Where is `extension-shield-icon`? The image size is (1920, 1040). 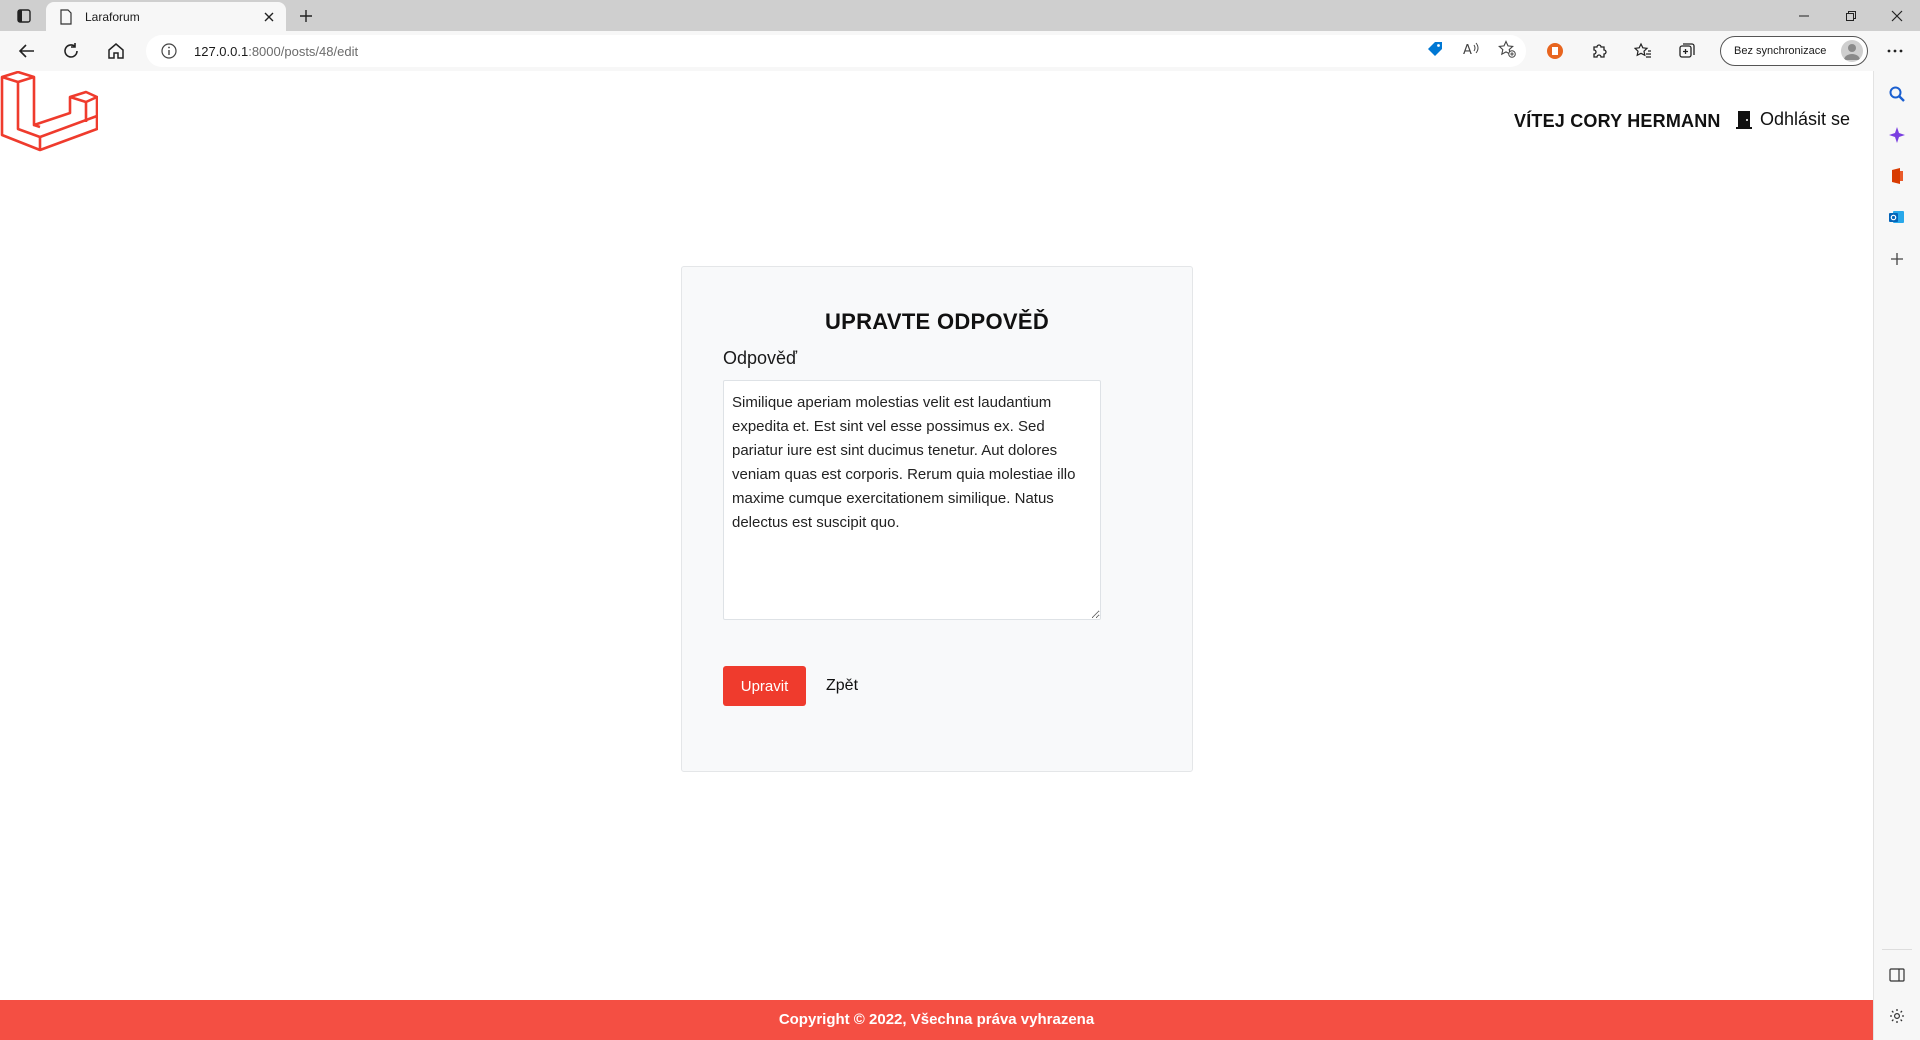 extension-shield-icon is located at coordinates (1555, 51).